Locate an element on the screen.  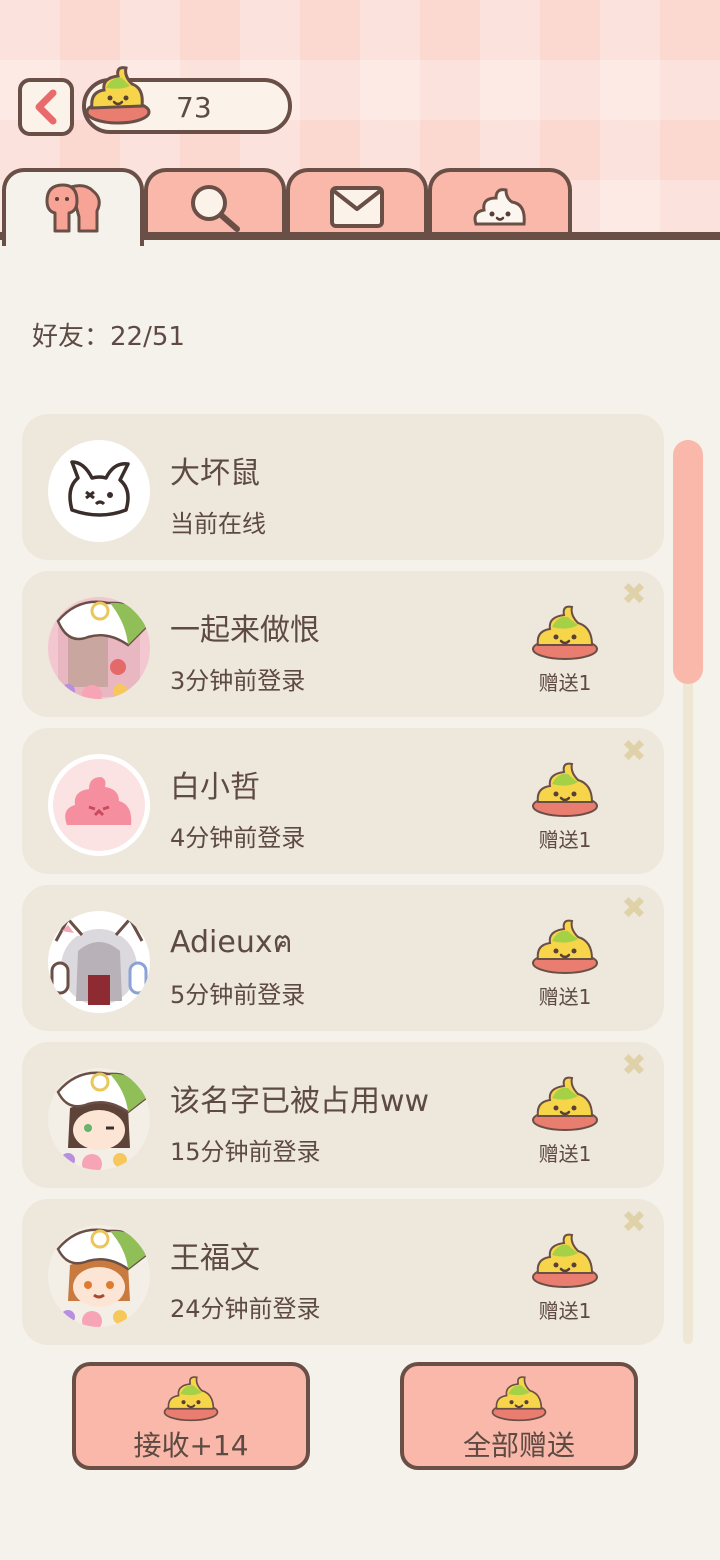
leaf-hat-girl-icon is located at coordinates (102, 1120).